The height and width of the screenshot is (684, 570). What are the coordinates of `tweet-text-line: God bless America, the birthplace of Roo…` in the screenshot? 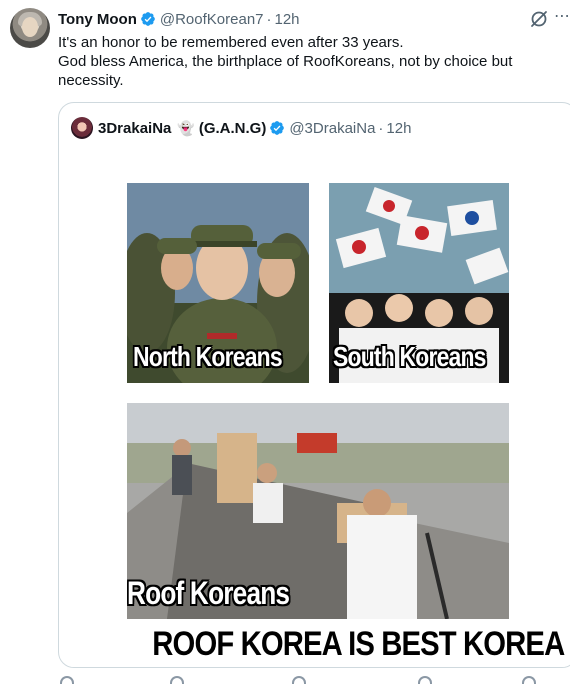 It's located at (285, 71).